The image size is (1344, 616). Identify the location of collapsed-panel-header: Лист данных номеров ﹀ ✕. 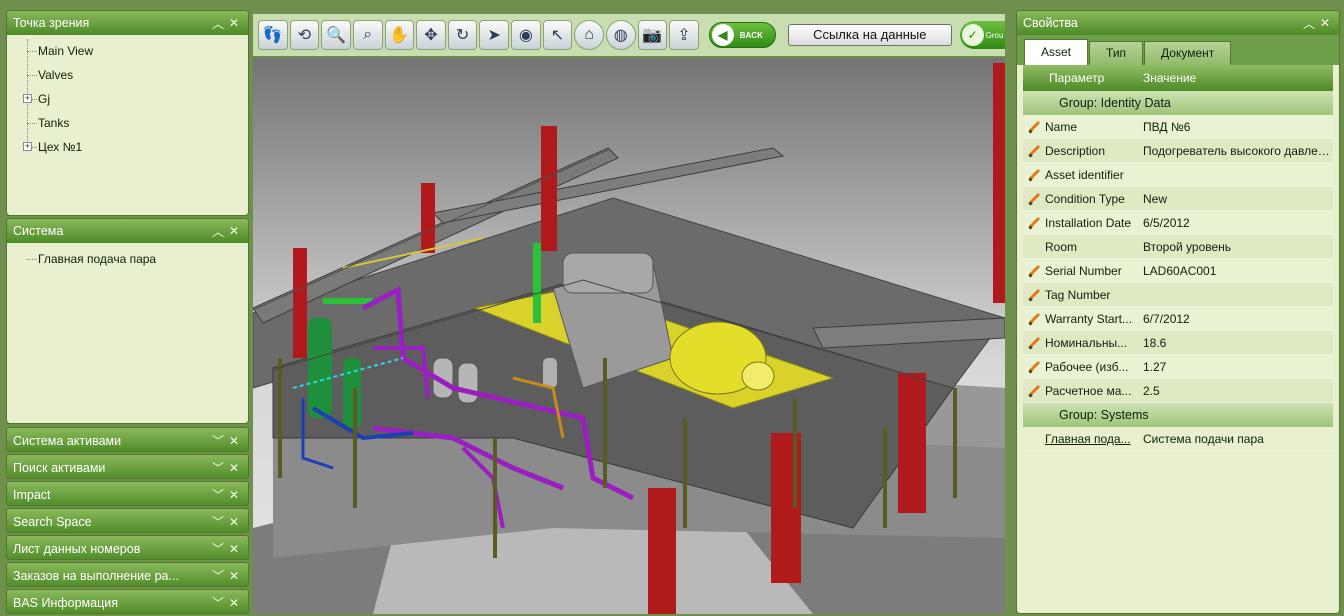
(127, 547).